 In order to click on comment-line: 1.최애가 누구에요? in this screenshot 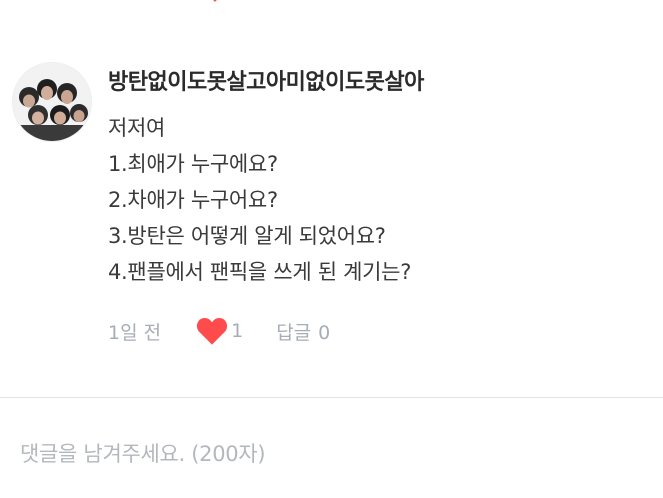, I will do `click(193, 164)`.